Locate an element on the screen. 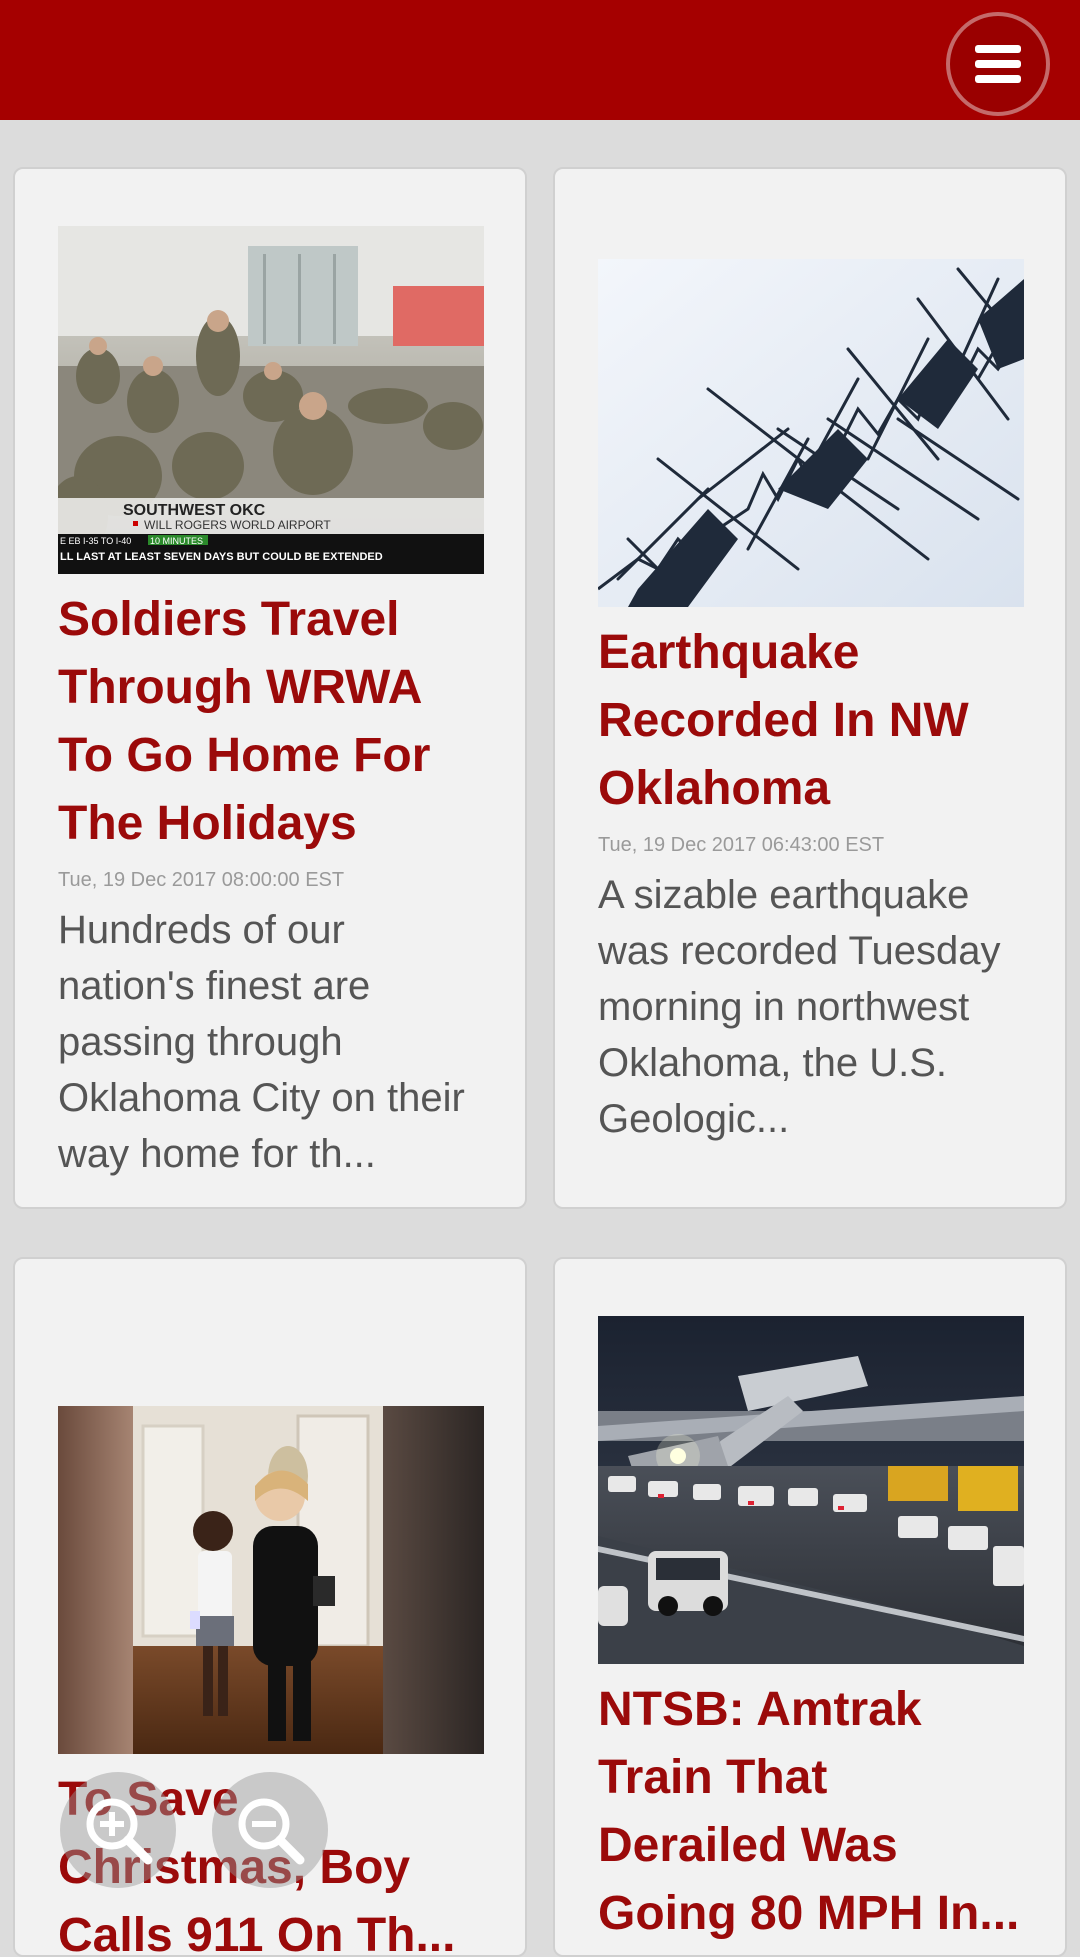 The image size is (1080, 1957). app-header is located at coordinates (540, 60).